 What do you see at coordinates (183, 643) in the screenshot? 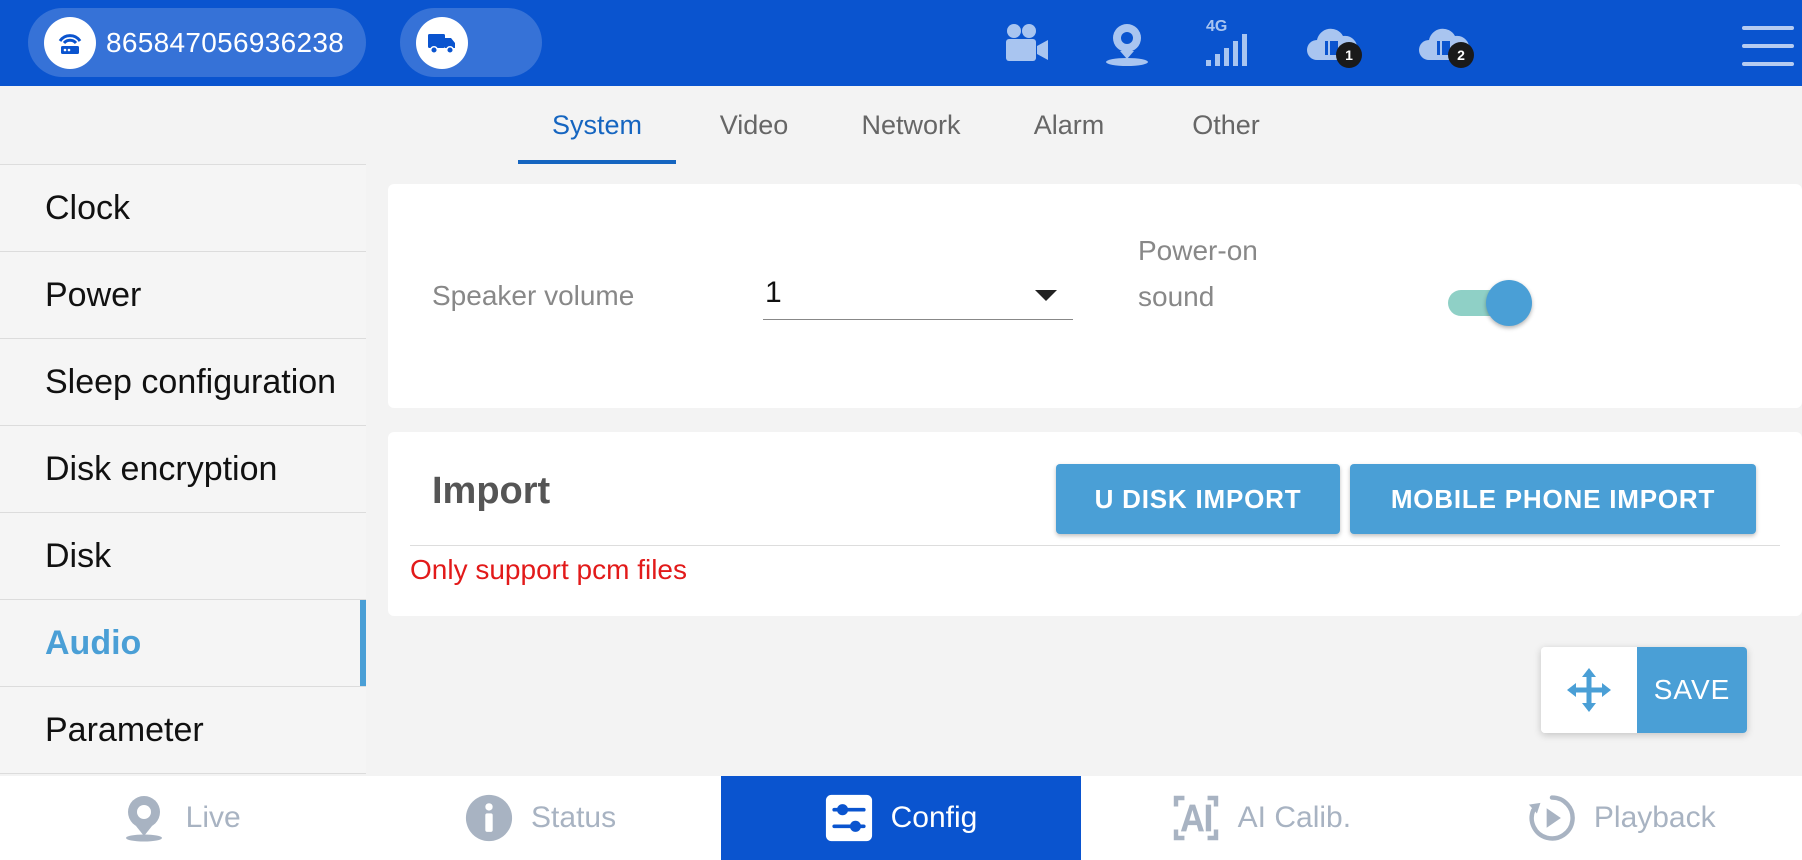
I see `sidebar-item-audio: Audio` at bounding box center [183, 643].